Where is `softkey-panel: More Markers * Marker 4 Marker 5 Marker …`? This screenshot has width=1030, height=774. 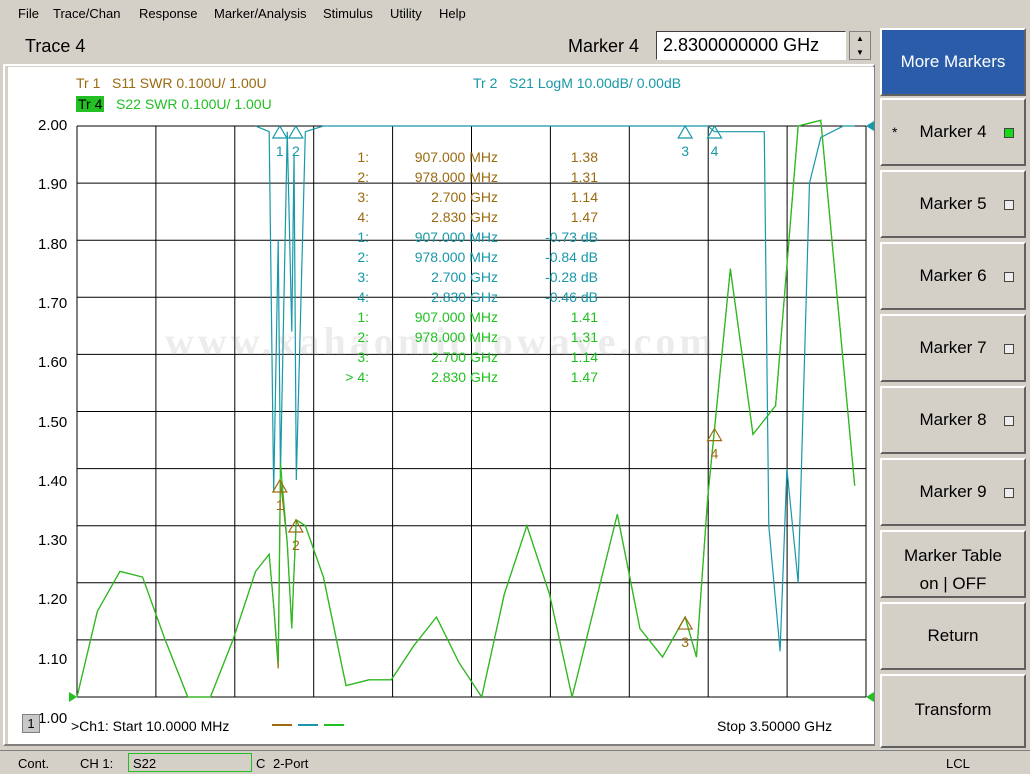
softkey-panel: More Markers * Marker 4 Marker 5 Marker … is located at coordinates (953, 388).